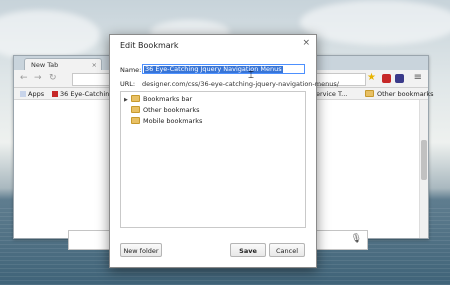  What do you see at coordinates (141, 250) in the screenshot?
I see `new-folder-button: New folder` at bounding box center [141, 250].